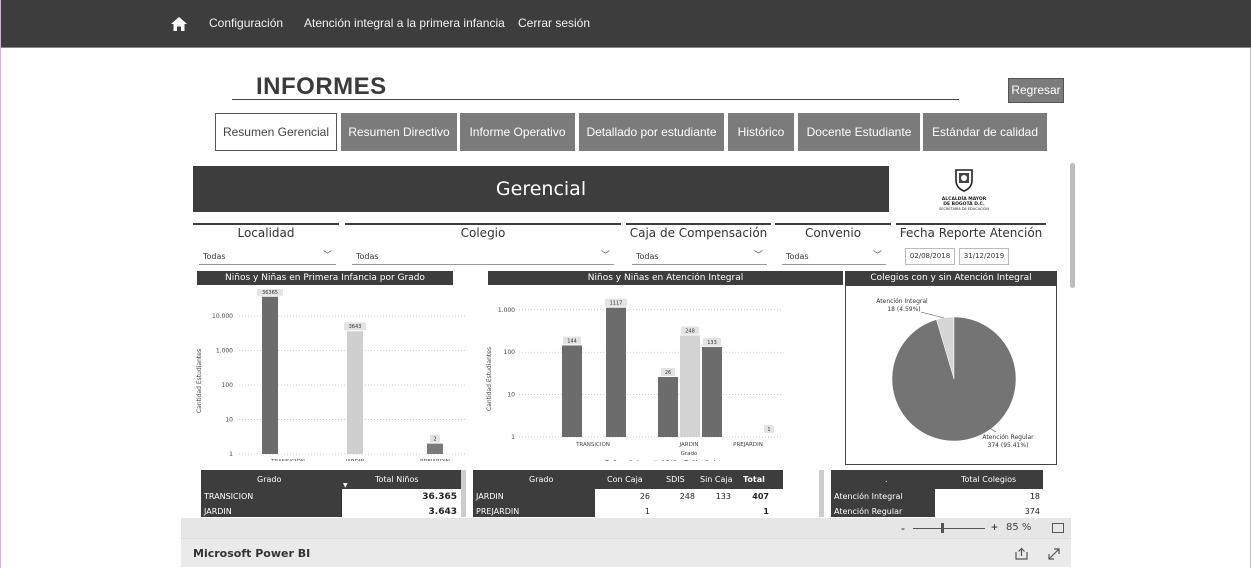 This screenshot has width=1251, height=568. What do you see at coordinates (367, 256) in the screenshot?
I see `colegio-value: Todas` at bounding box center [367, 256].